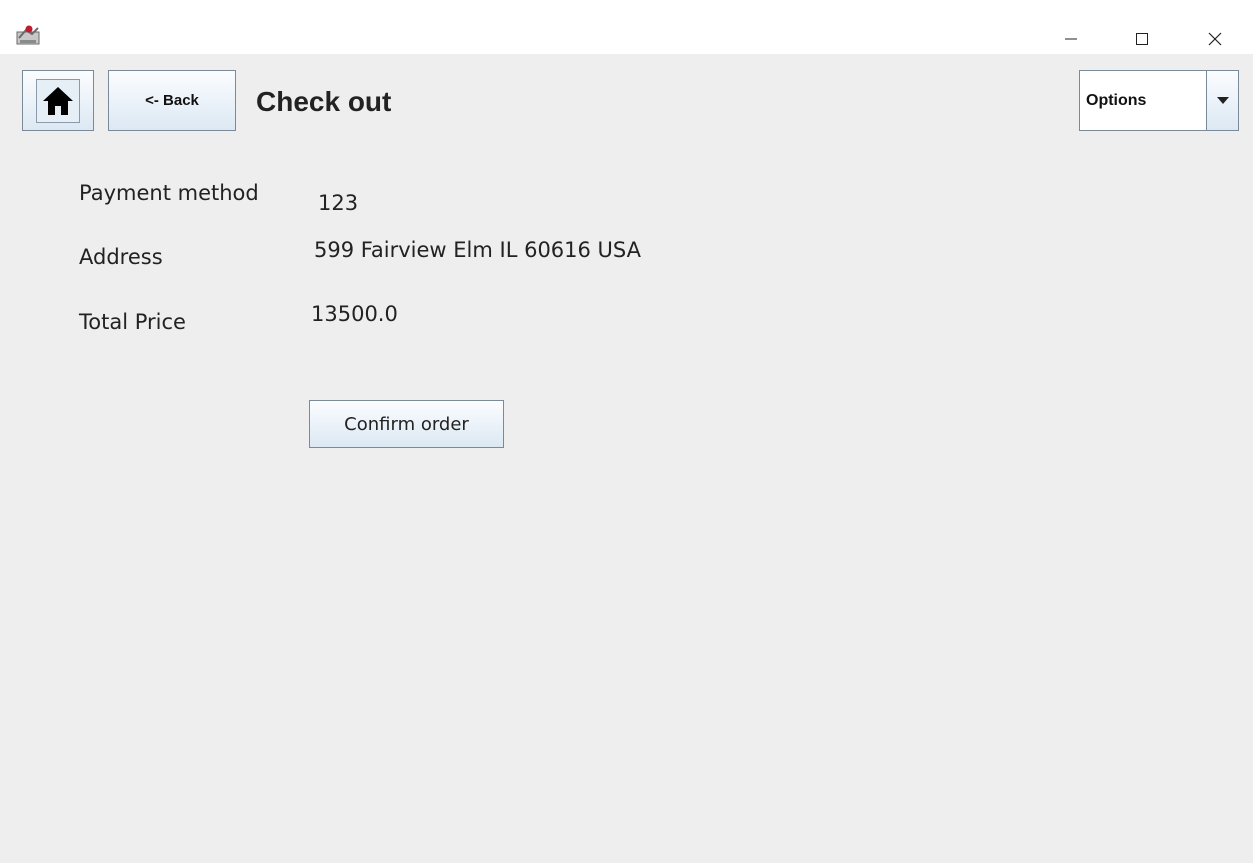 The image size is (1253, 863). I want to click on close-icon, so click(1215, 39).